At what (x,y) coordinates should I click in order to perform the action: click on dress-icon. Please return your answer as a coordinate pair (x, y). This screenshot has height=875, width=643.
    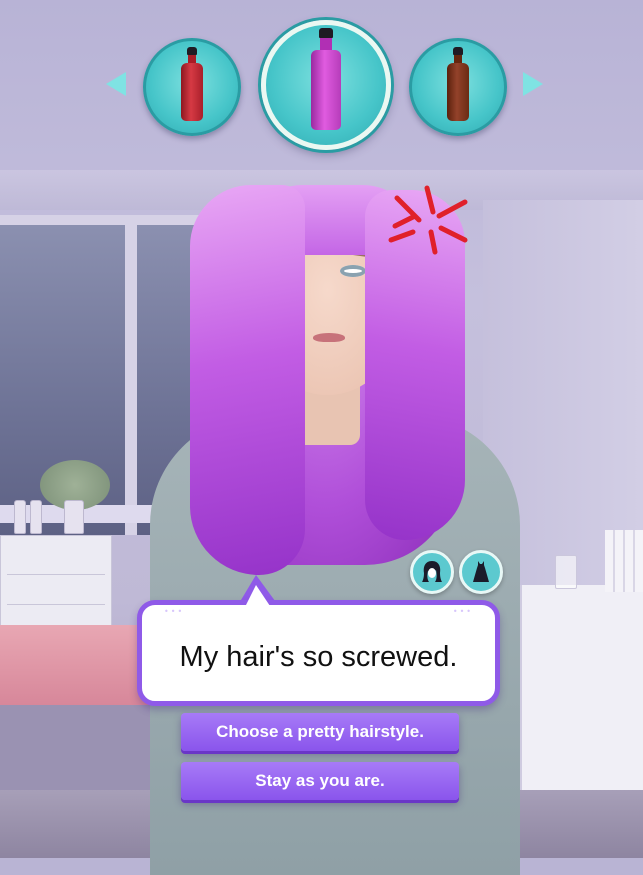
    Looking at the image, I should click on (481, 571).